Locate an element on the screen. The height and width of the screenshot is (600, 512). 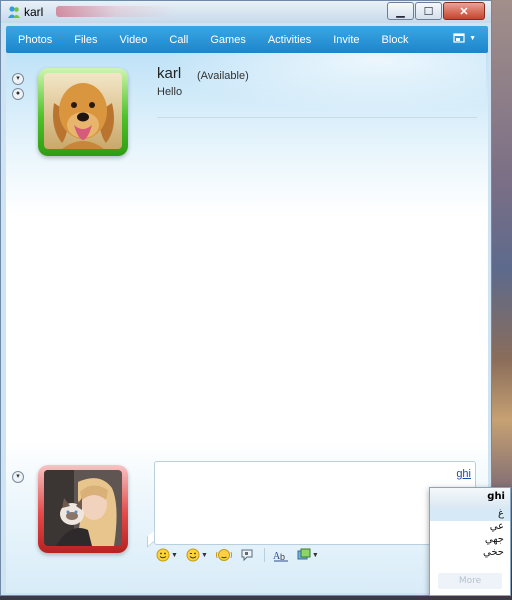
ime-candidate: غ is located at coordinates (470, 514).